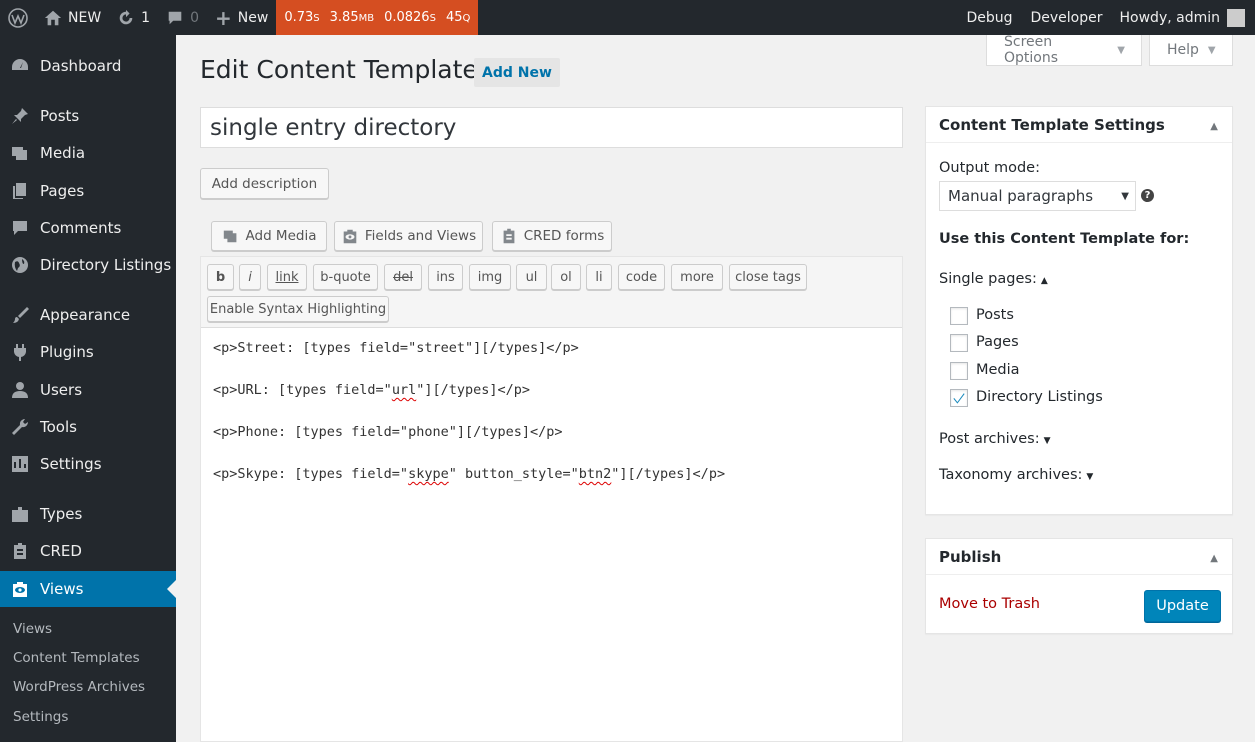 This screenshot has height=742, width=1255. What do you see at coordinates (989, 17) in the screenshot?
I see `debug-link: Debug` at bounding box center [989, 17].